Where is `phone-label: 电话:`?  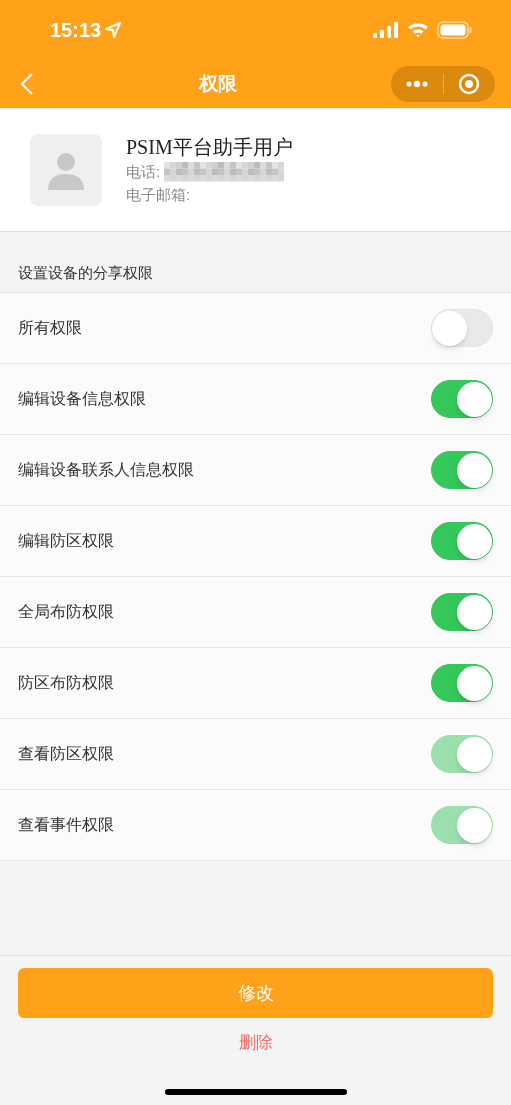 phone-label: 电话: is located at coordinates (143, 171).